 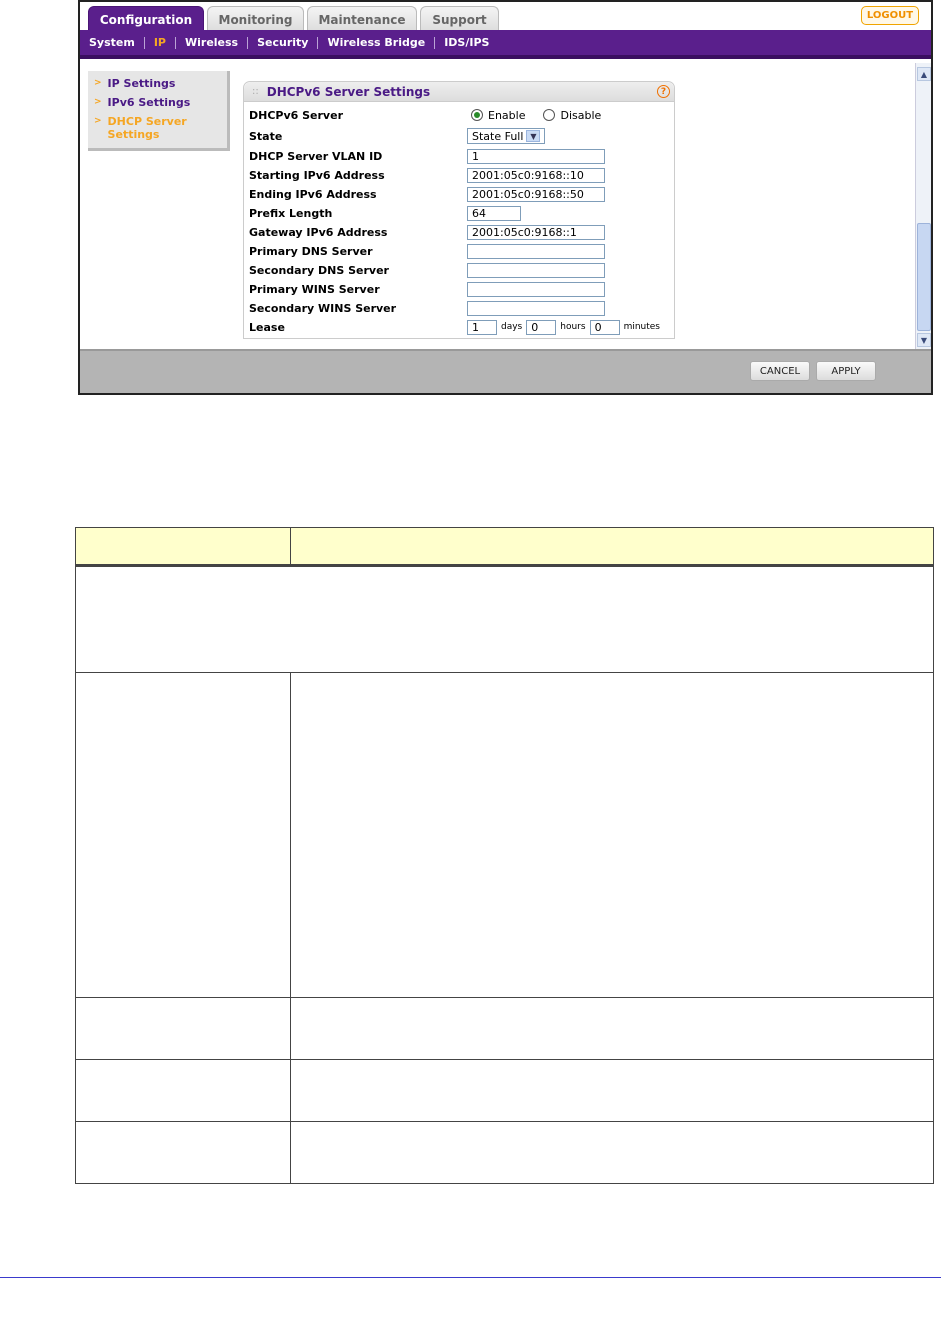 I want to click on prefix-length-input: 64, so click(x=494, y=213).